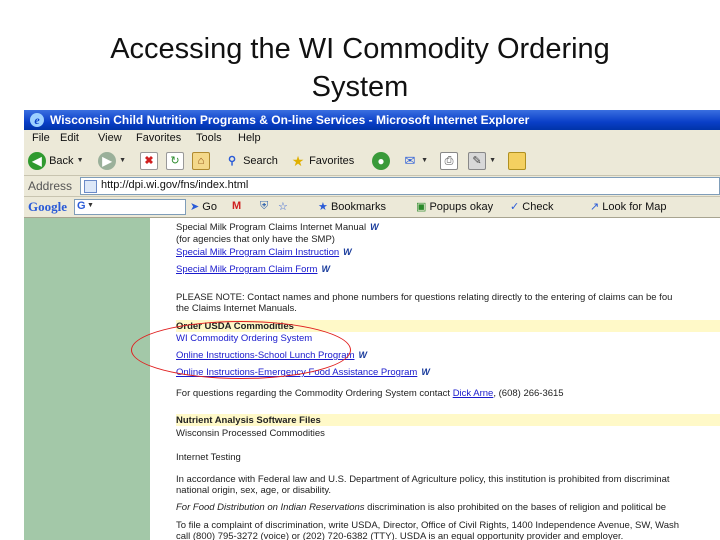 The width and height of the screenshot is (720, 540). I want to click on address-bar: Address http://dpi.wi.gov/fns/index.html, so click(372, 186).